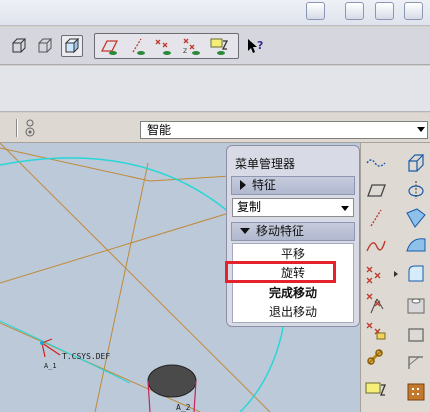  What do you see at coordinates (376, 164) in the screenshot?
I see `datum-plane-tool-icon` at bounding box center [376, 164].